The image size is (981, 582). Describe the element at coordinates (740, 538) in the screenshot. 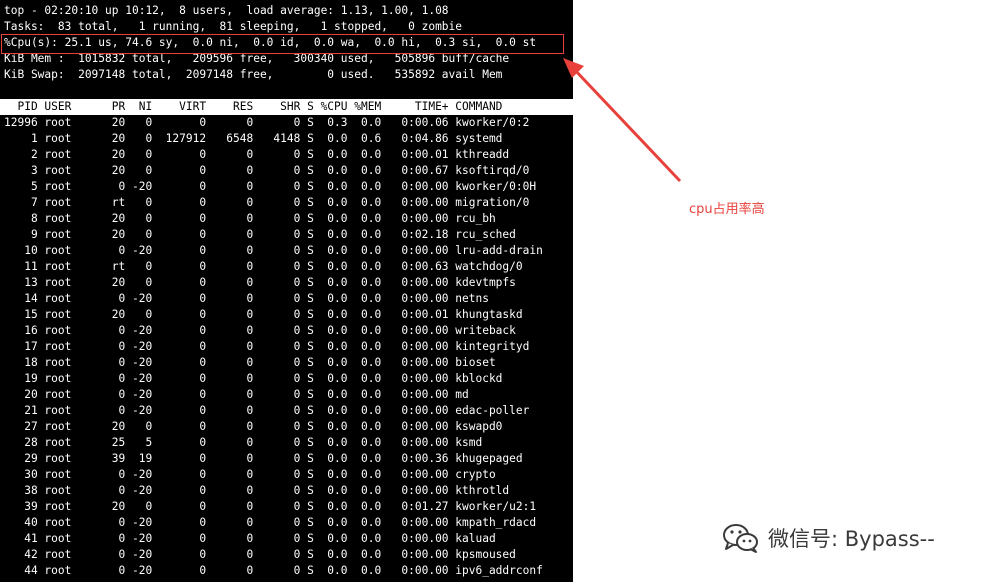

I see `wechat-icon` at that location.